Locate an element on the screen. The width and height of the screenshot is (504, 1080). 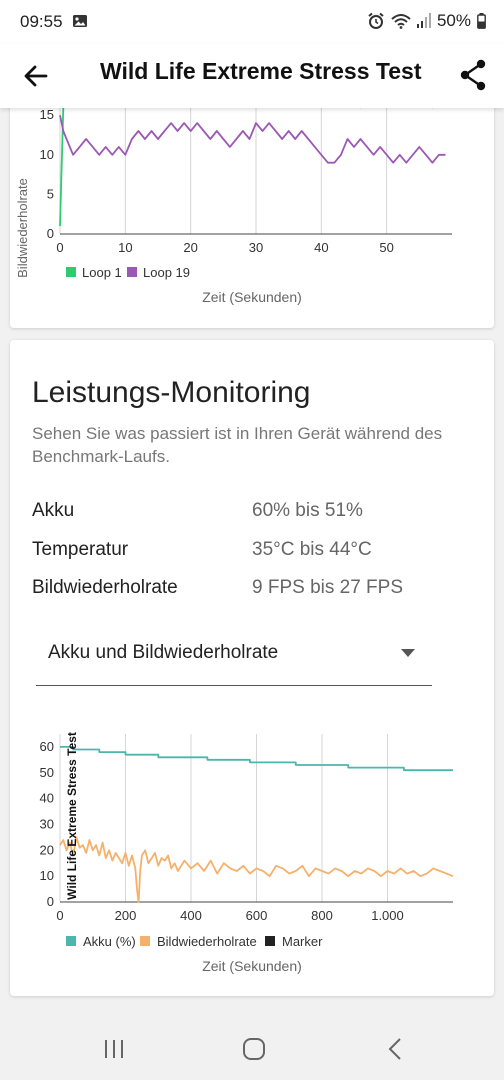
home-icon is located at coordinates (254, 1049).